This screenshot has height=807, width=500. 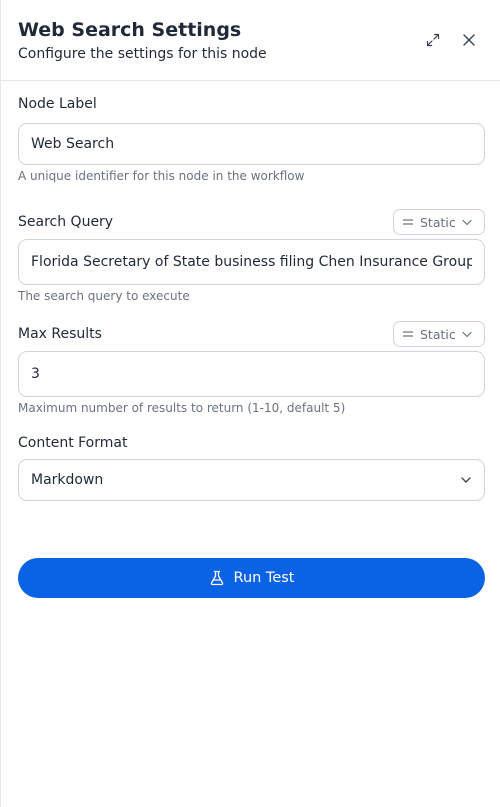 What do you see at coordinates (264, 578) in the screenshot?
I see `run-test-label: Run Test` at bounding box center [264, 578].